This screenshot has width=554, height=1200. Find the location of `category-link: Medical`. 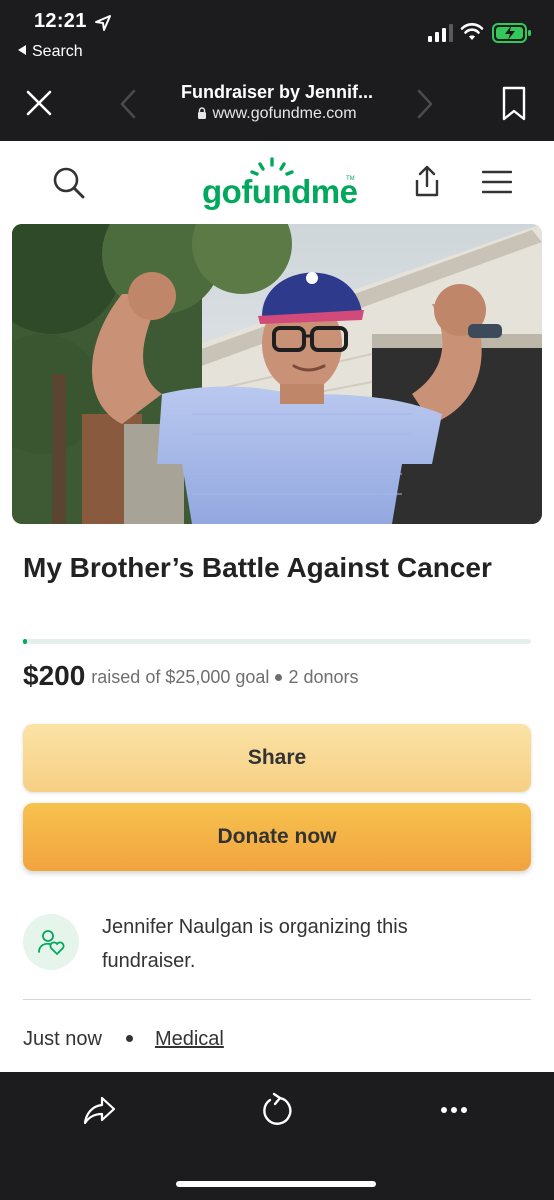

category-link: Medical is located at coordinates (189, 1039).